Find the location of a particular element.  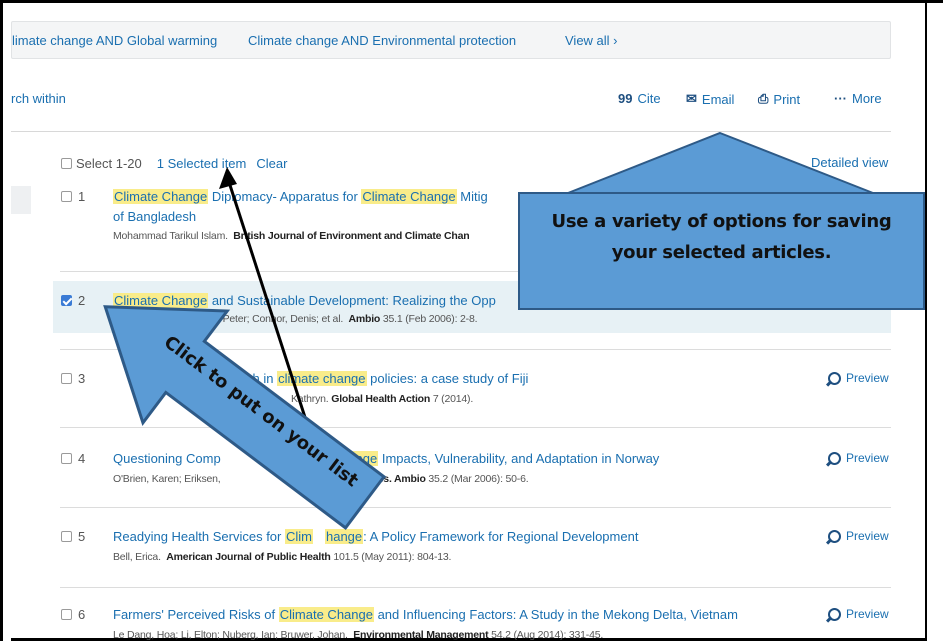

window-frame-edge is located at coordinates (934, 322).